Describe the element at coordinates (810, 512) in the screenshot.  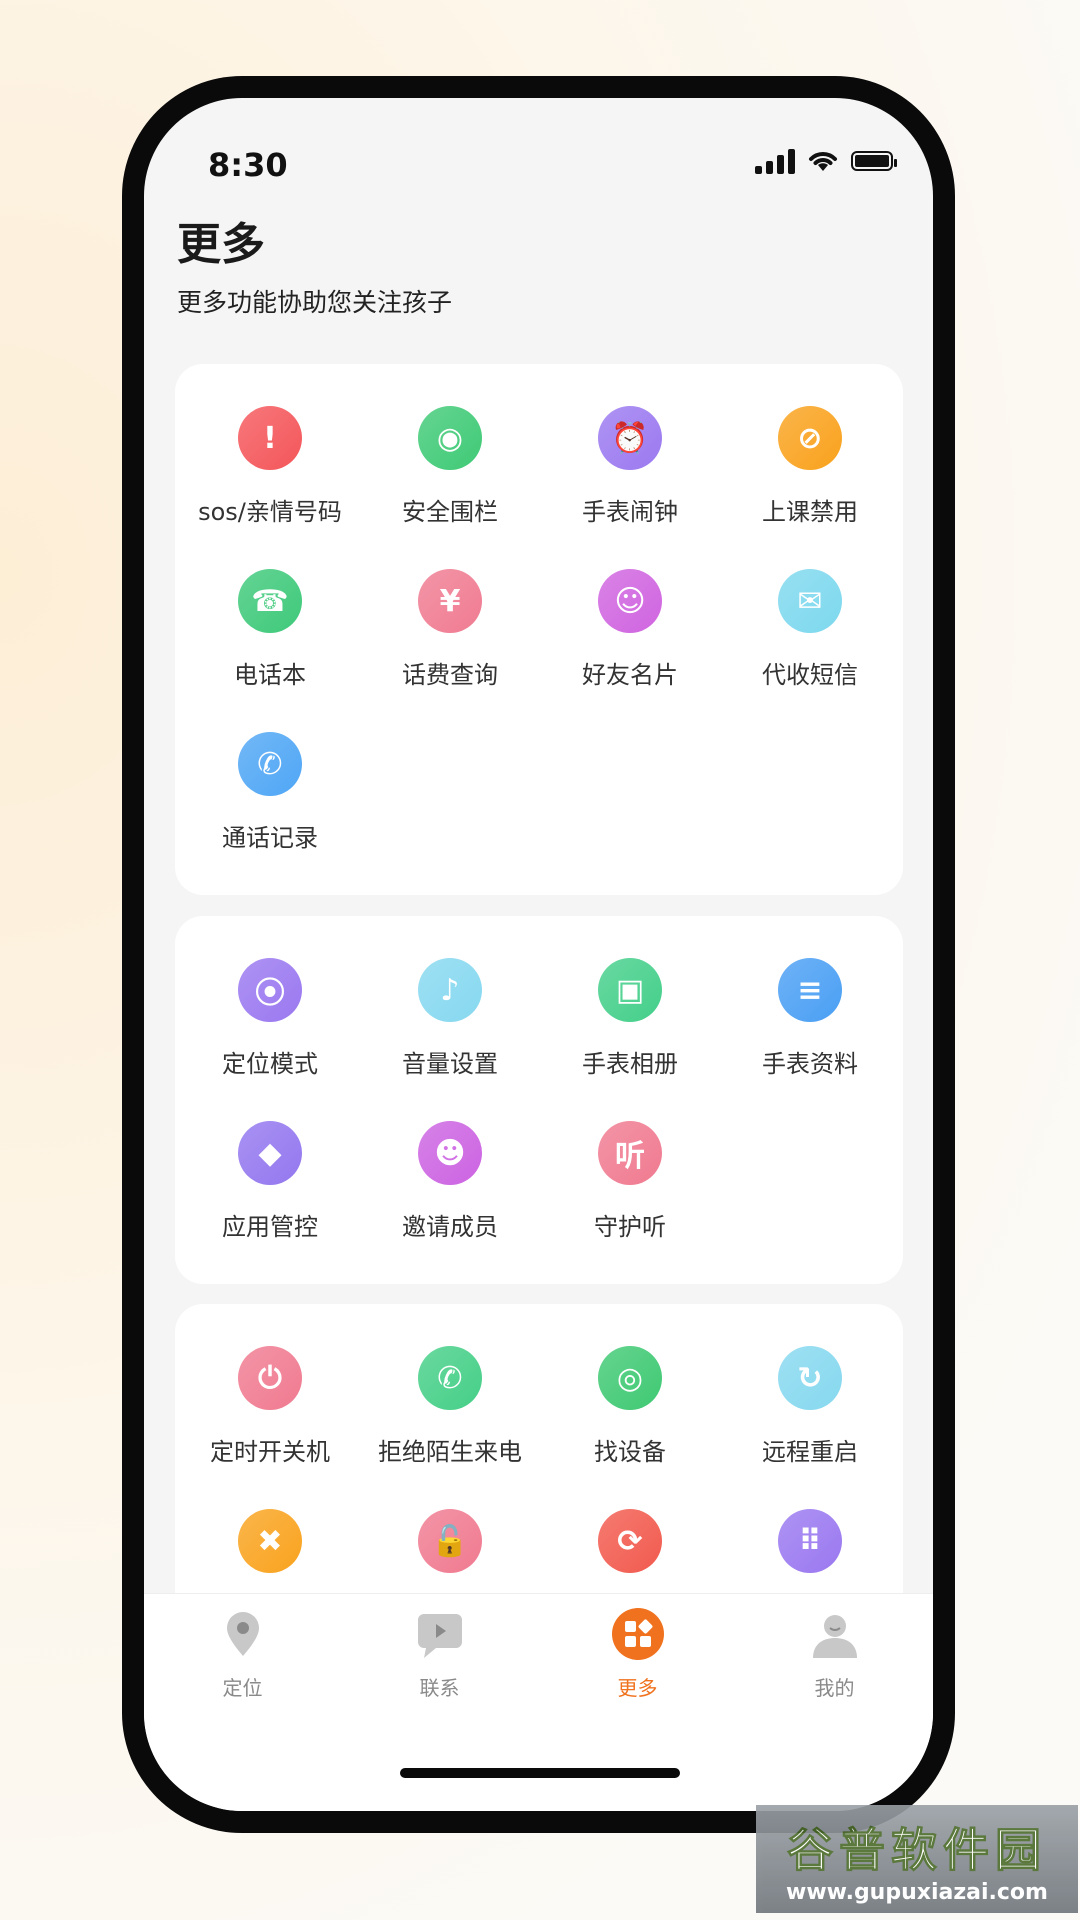
I see `feature-label: 上课禁用` at that location.